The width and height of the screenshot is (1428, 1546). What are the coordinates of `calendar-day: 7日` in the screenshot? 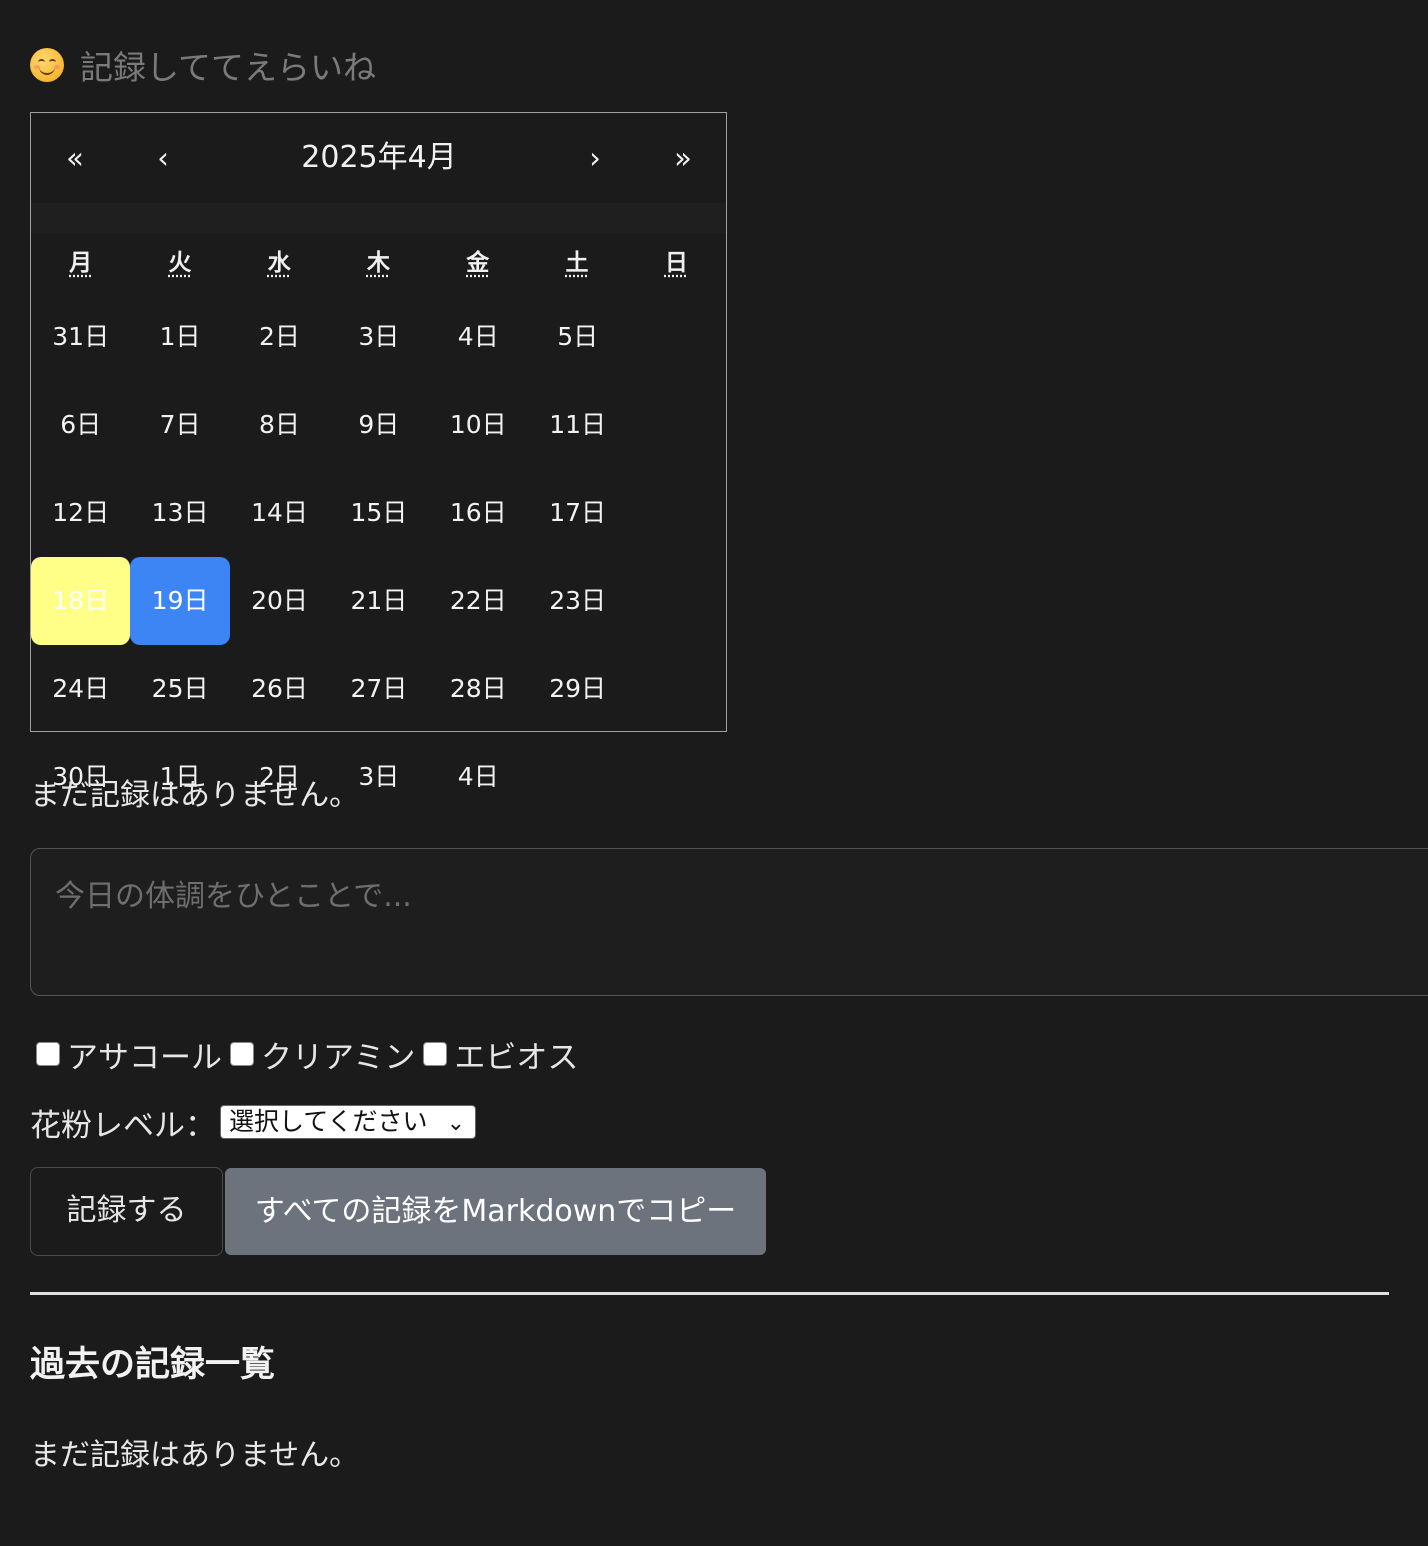 It's located at (179, 425).